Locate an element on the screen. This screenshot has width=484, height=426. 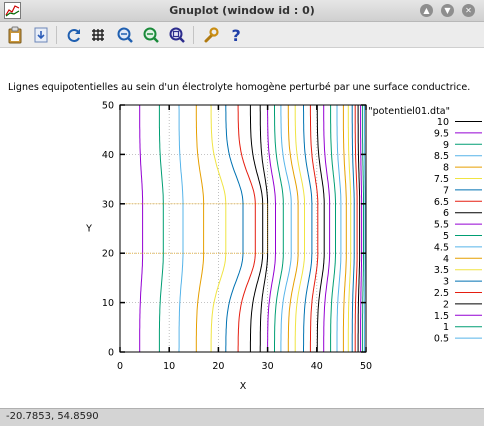
legend-label-4: 4 is located at coordinates (446, 259).